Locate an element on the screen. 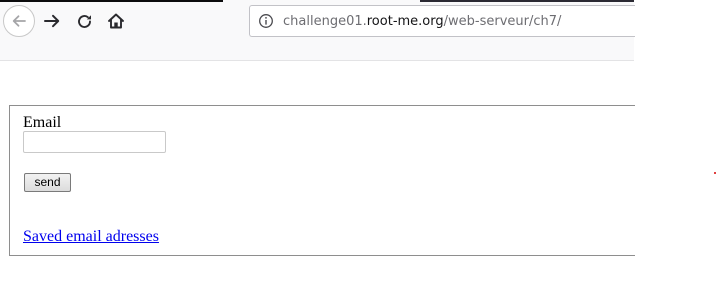 The height and width of the screenshot is (285, 718). back-button is located at coordinates (19, 21).